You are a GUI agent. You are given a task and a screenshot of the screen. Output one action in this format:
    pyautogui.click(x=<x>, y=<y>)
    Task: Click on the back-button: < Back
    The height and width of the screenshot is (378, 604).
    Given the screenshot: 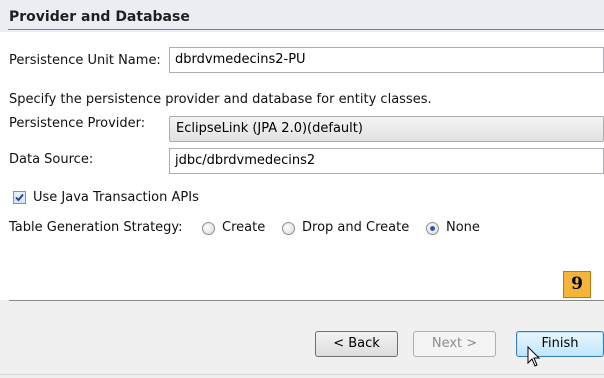 What is the action you would take?
    pyautogui.click(x=356, y=344)
    